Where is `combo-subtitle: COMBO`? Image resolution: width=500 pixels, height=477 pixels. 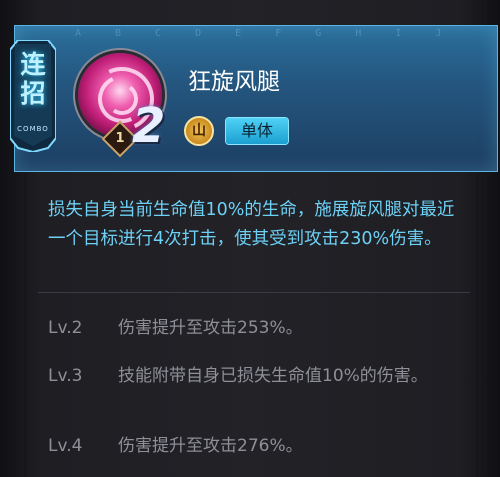 combo-subtitle: COMBO is located at coordinates (33, 129).